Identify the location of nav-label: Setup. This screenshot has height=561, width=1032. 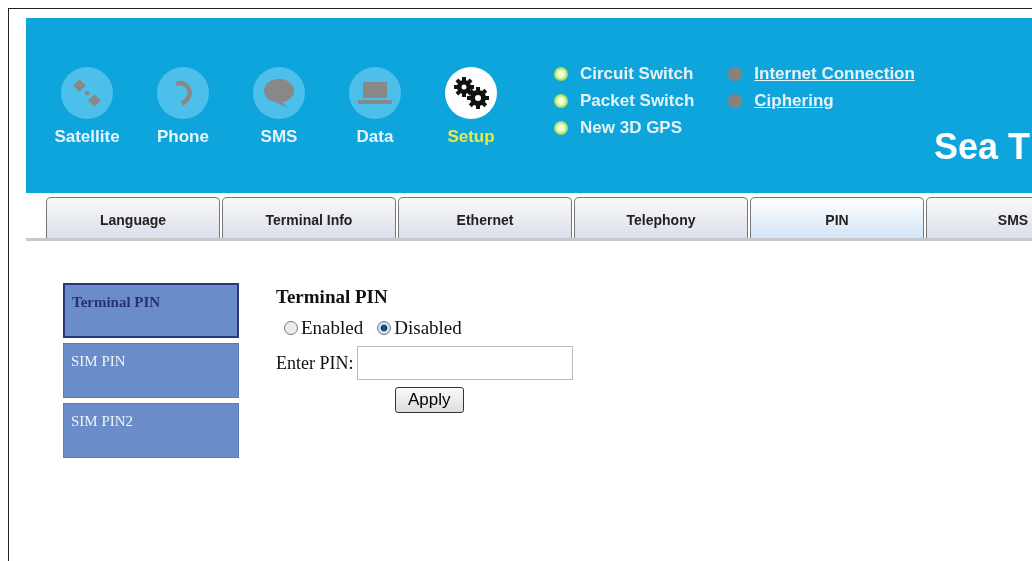
(471, 137).